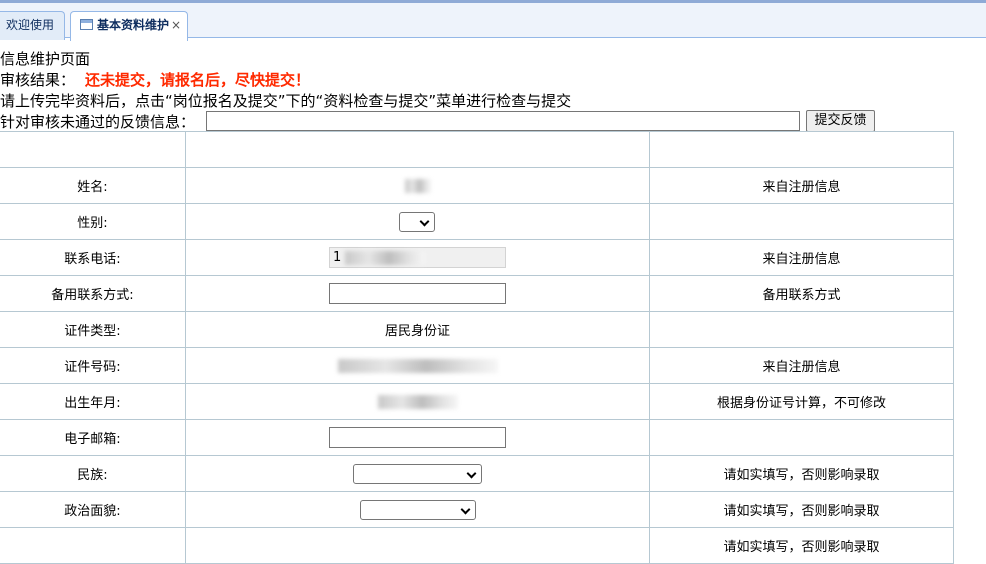 The width and height of the screenshot is (986, 564). What do you see at coordinates (93, 365) in the screenshot?
I see `id-number-label: 证件号码:` at bounding box center [93, 365].